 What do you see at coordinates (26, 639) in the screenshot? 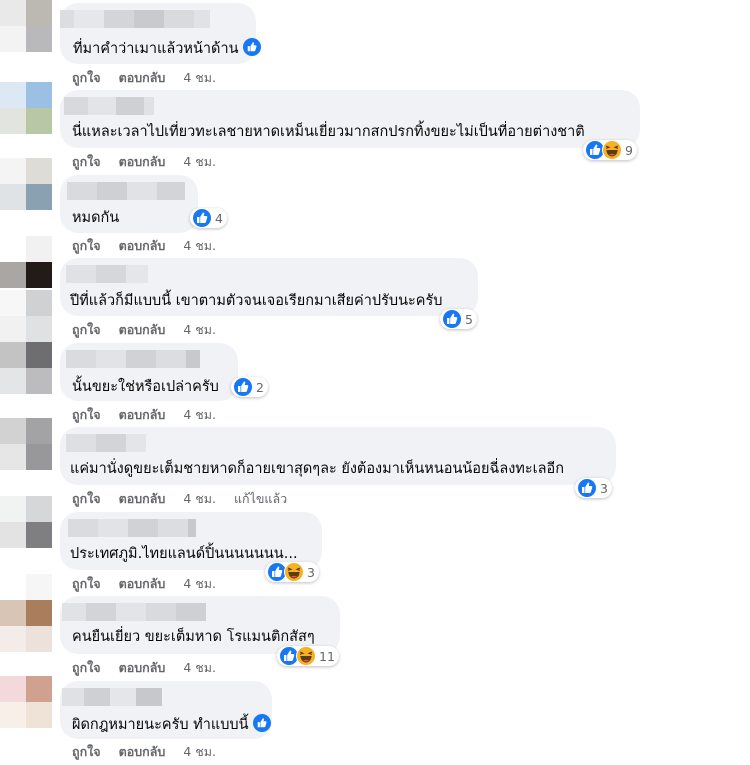
I see `avatar-overflow` at bounding box center [26, 639].